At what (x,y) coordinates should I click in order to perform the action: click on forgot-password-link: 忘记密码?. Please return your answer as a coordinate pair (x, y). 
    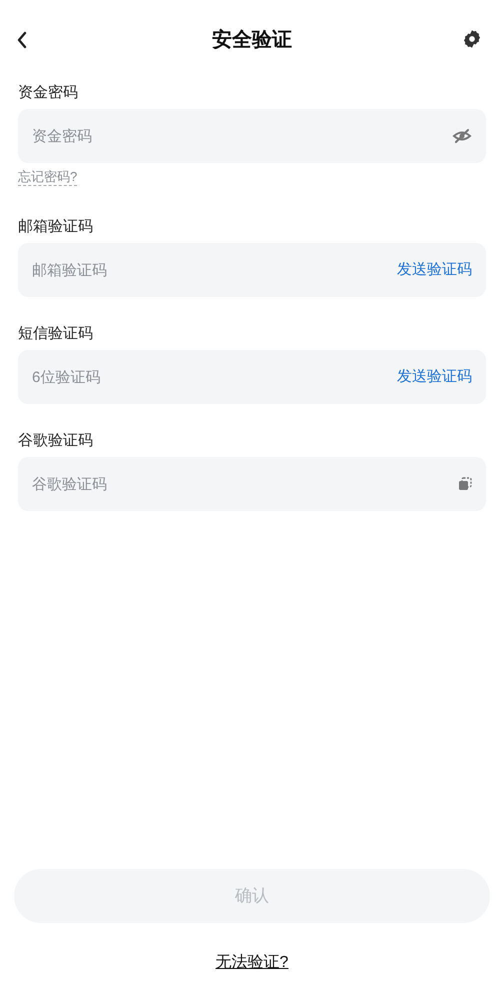
    Looking at the image, I should click on (48, 177).